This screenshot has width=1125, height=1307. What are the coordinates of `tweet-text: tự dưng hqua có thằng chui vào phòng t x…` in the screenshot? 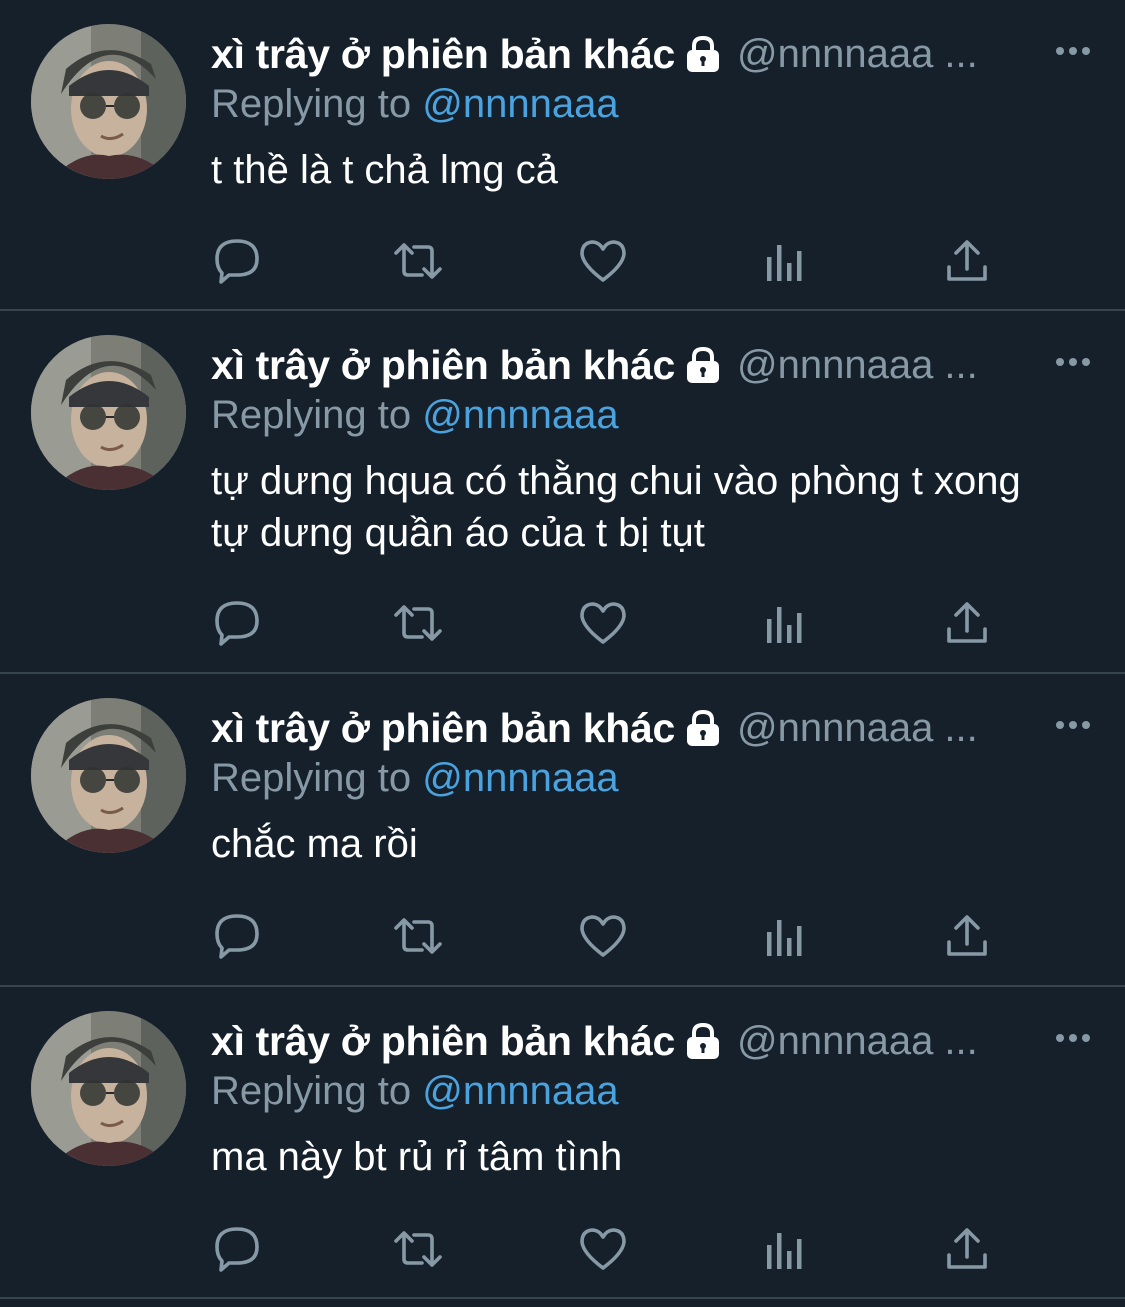 It's located at (616, 507).